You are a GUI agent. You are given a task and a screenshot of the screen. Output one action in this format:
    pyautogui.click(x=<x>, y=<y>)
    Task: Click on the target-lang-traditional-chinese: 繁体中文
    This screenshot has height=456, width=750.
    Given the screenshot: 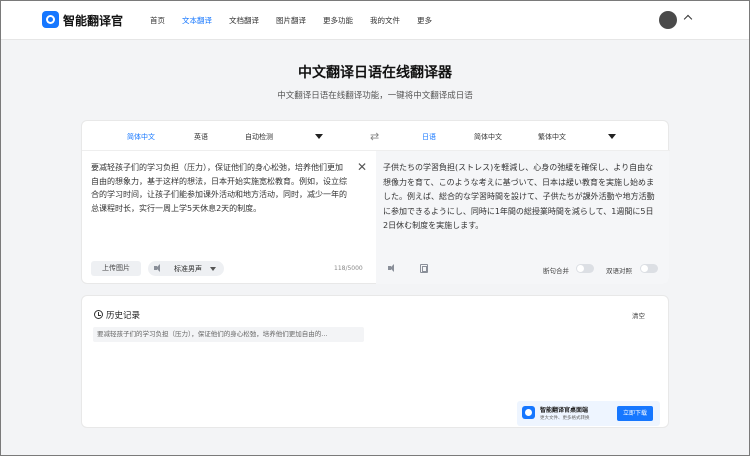 What is the action you would take?
    pyautogui.click(x=552, y=137)
    